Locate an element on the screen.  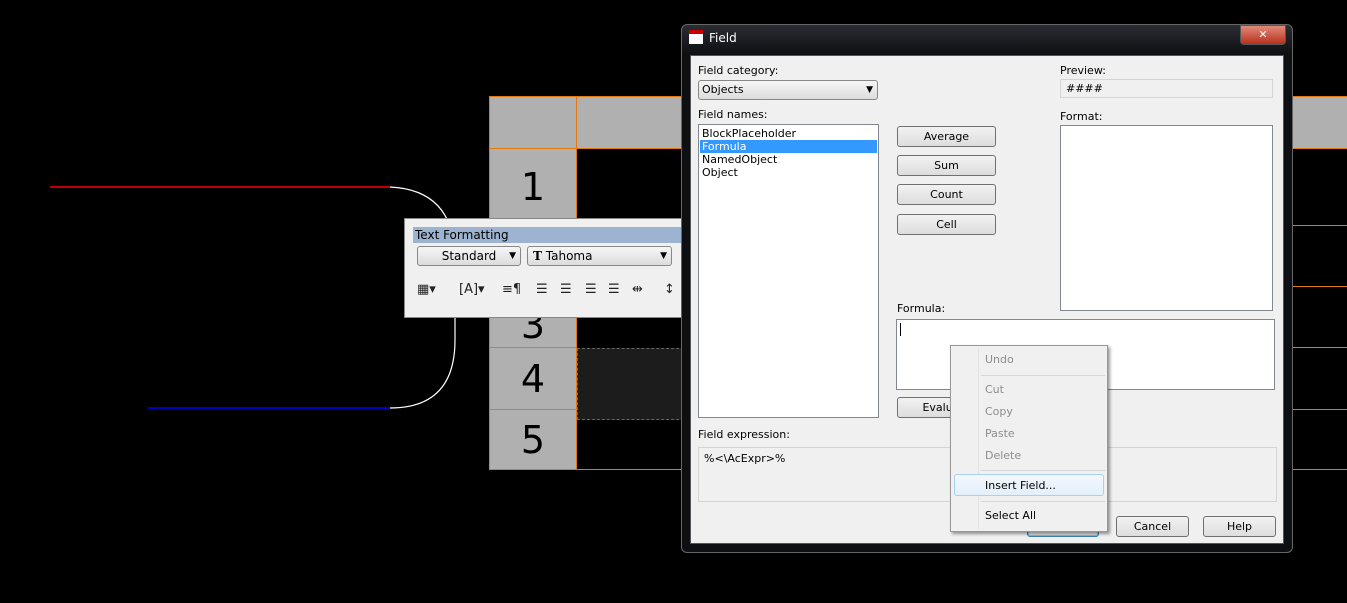
row-number-cell: 4 is located at coordinates (533, 378).